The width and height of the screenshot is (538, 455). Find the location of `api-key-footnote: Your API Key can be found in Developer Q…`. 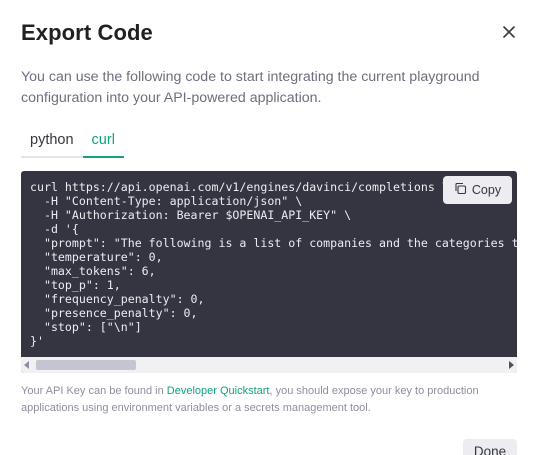

api-key-footnote: Your API Key can be found in Developer Q… is located at coordinates (271, 400).